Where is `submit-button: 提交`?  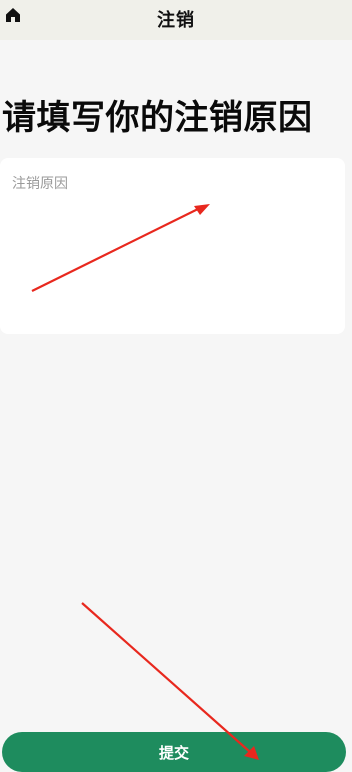 submit-button: 提交 is located at coordinates (174, 752).